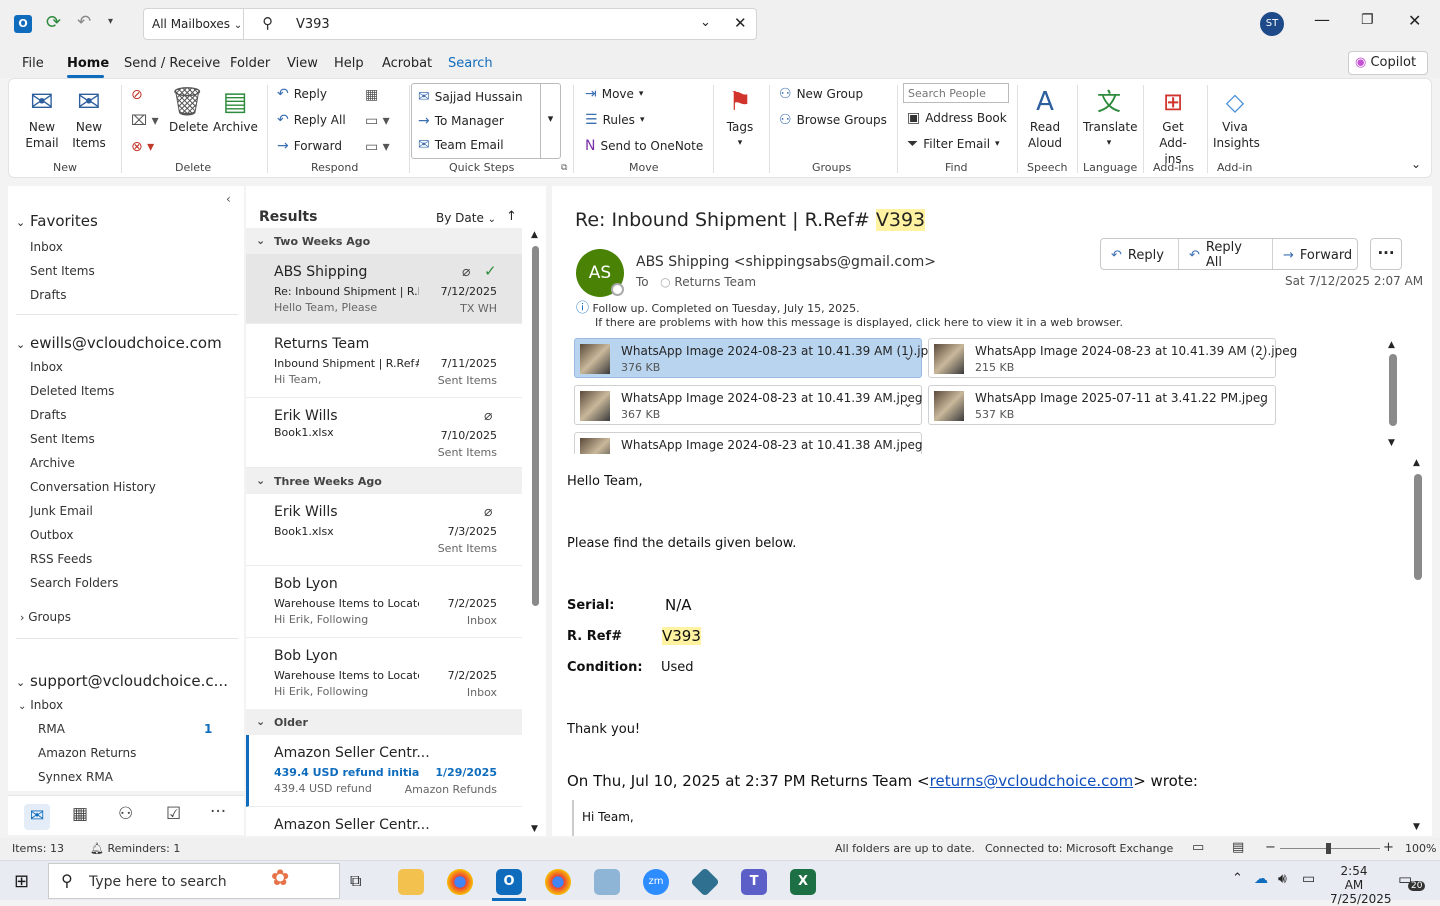 Image resolution: width=1440 pixels, height=906 pixels. I want to click on meeting-icon: ▦, so click(371, 95).